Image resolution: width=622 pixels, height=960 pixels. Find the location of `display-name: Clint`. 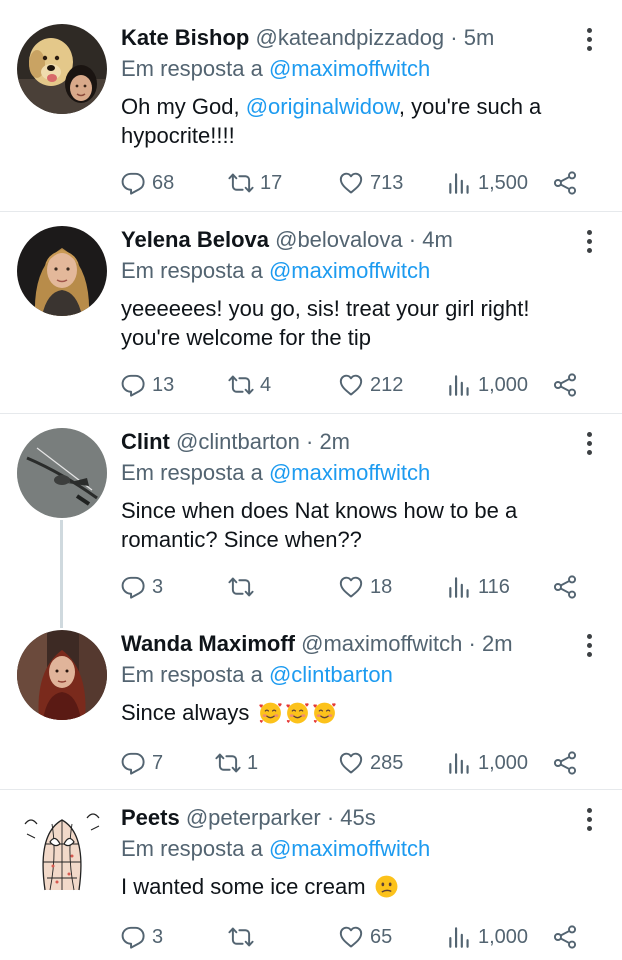

display-name: Clint is located at coordinates (145, 441).